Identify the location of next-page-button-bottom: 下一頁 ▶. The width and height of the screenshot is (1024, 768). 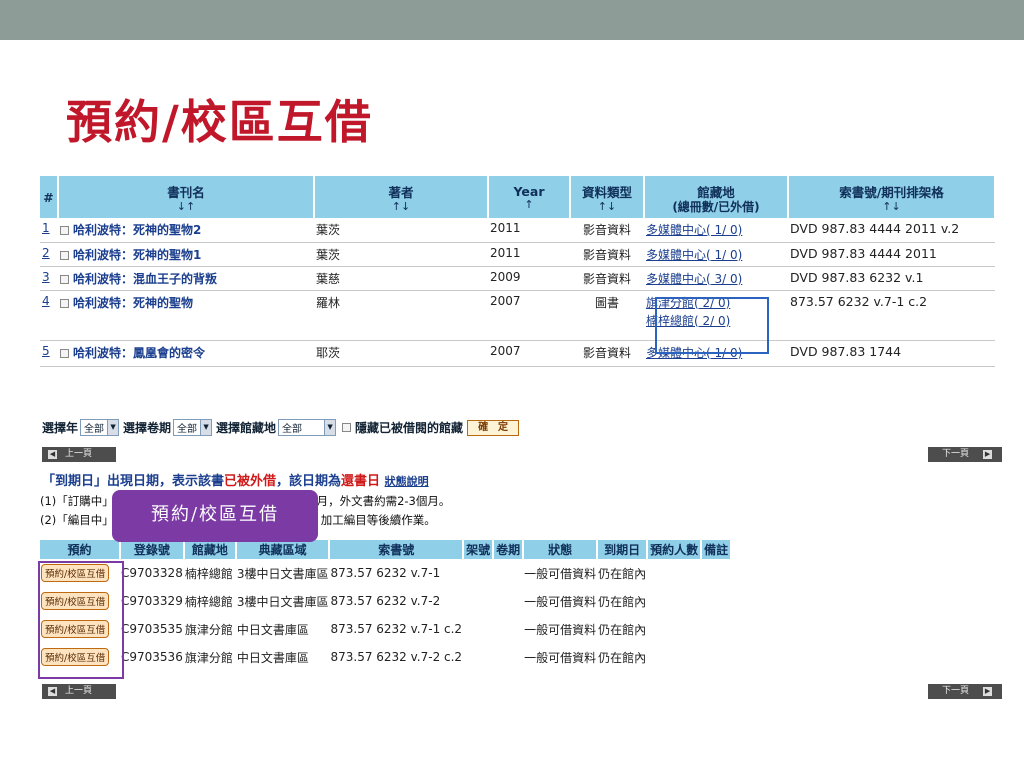
(965, 691).